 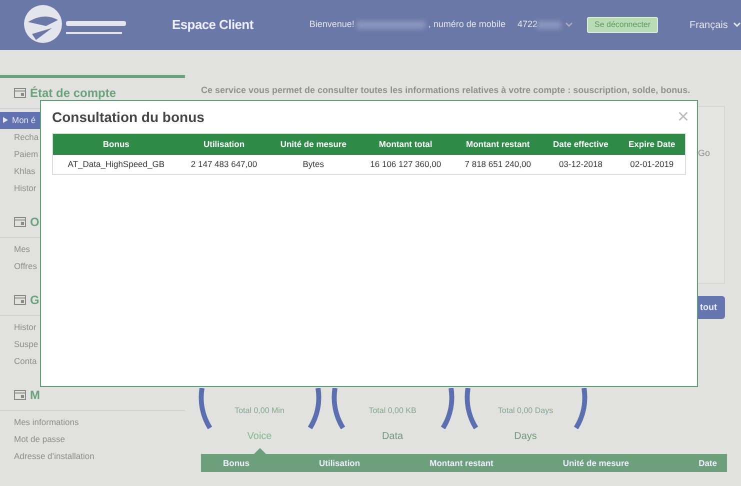 I want to click on table-cell: 02-01-2019, so click(x=652, y=164).